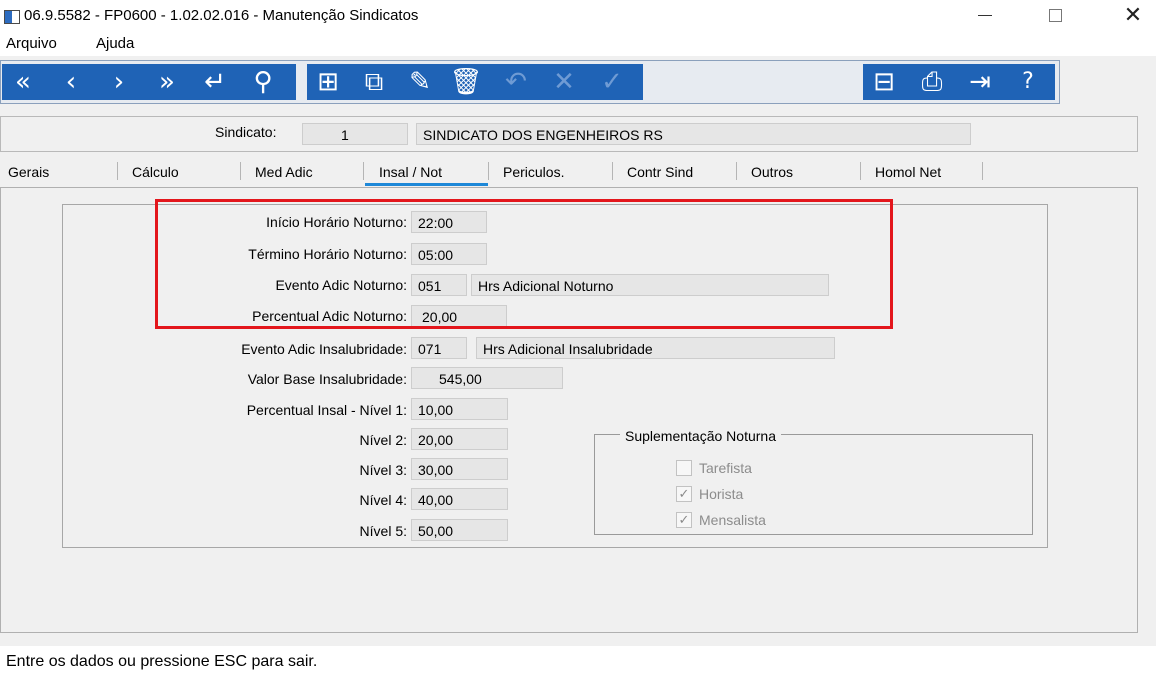 Image resolution: width=1156 pixels, height=676 pixels. What do you see at coordinates (1133, 15) in the screenshot?
I see `close-icon: ✕` at bounding box center [1133, 15].